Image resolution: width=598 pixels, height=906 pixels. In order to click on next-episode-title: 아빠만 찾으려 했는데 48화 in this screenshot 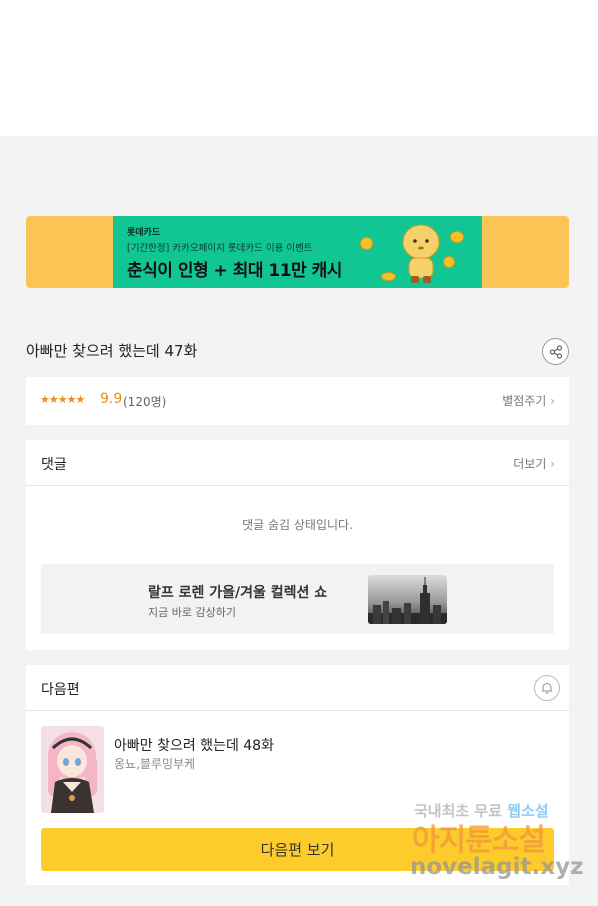, I will do `click(194, 746)`.